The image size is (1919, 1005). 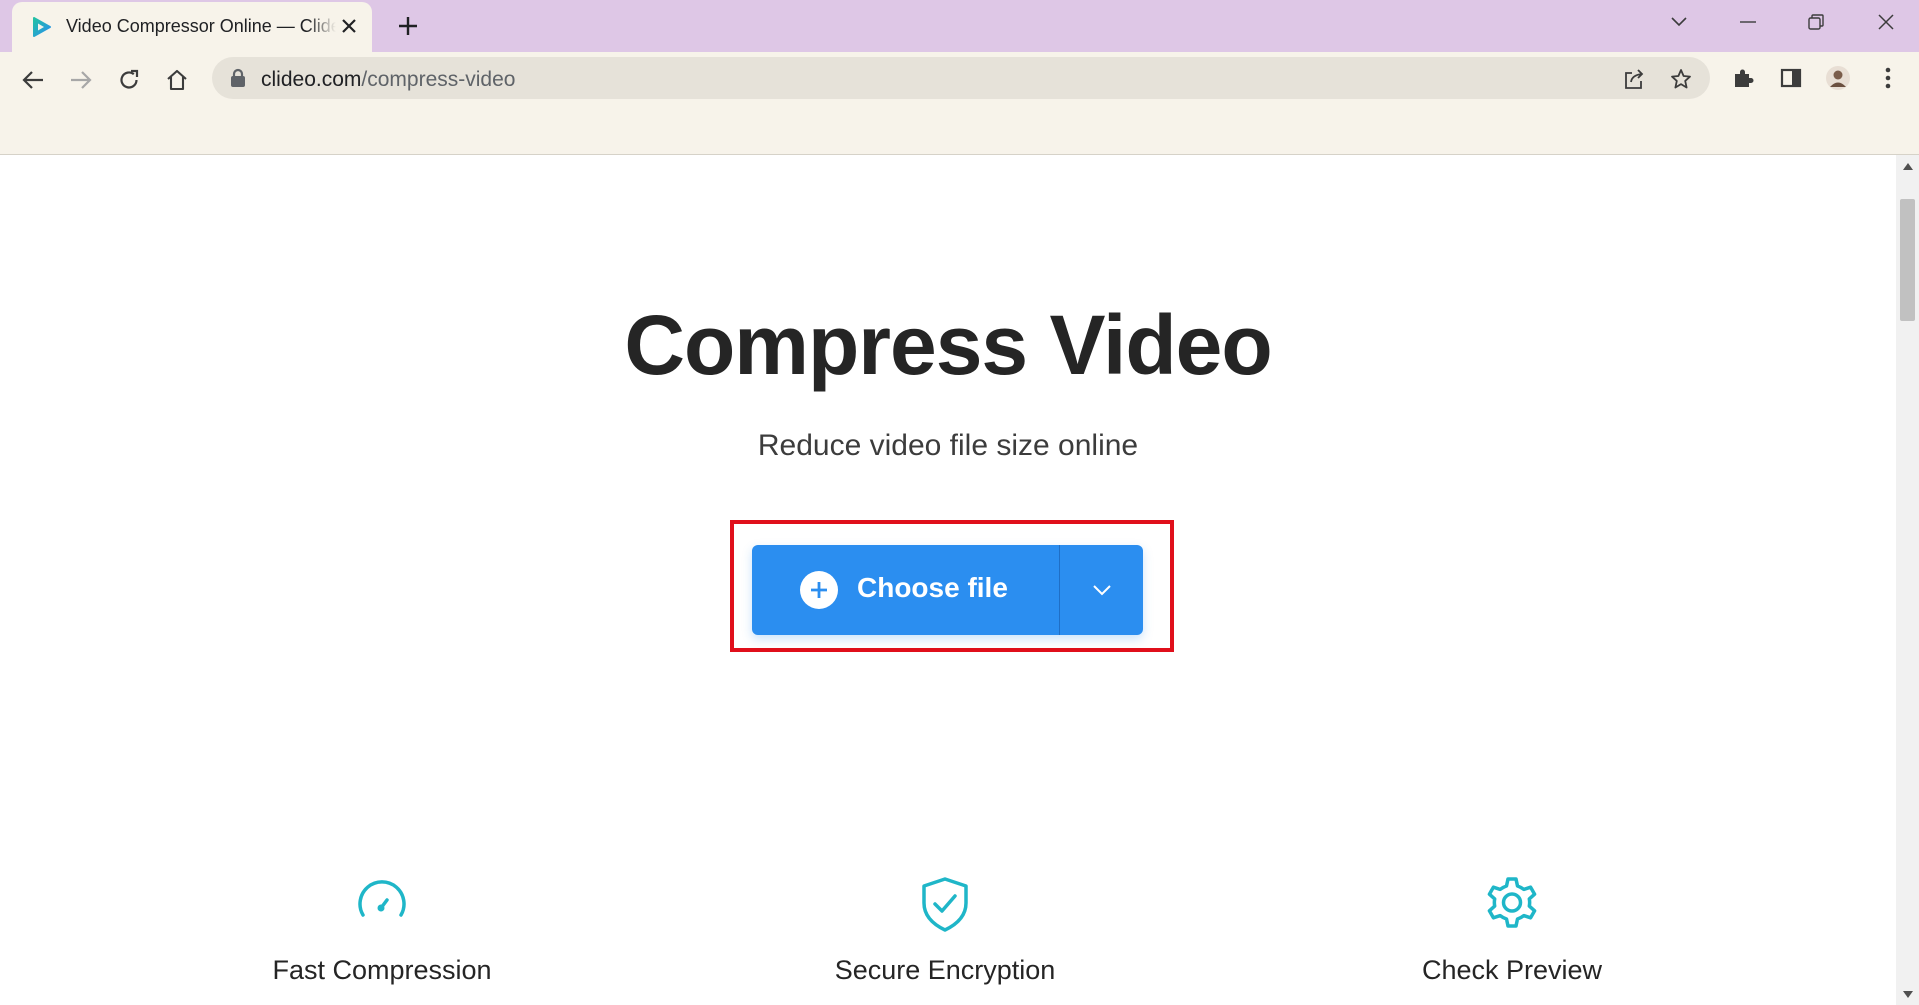 I want to click on choose-file-main: Choose file, so click(x=905, y=590).